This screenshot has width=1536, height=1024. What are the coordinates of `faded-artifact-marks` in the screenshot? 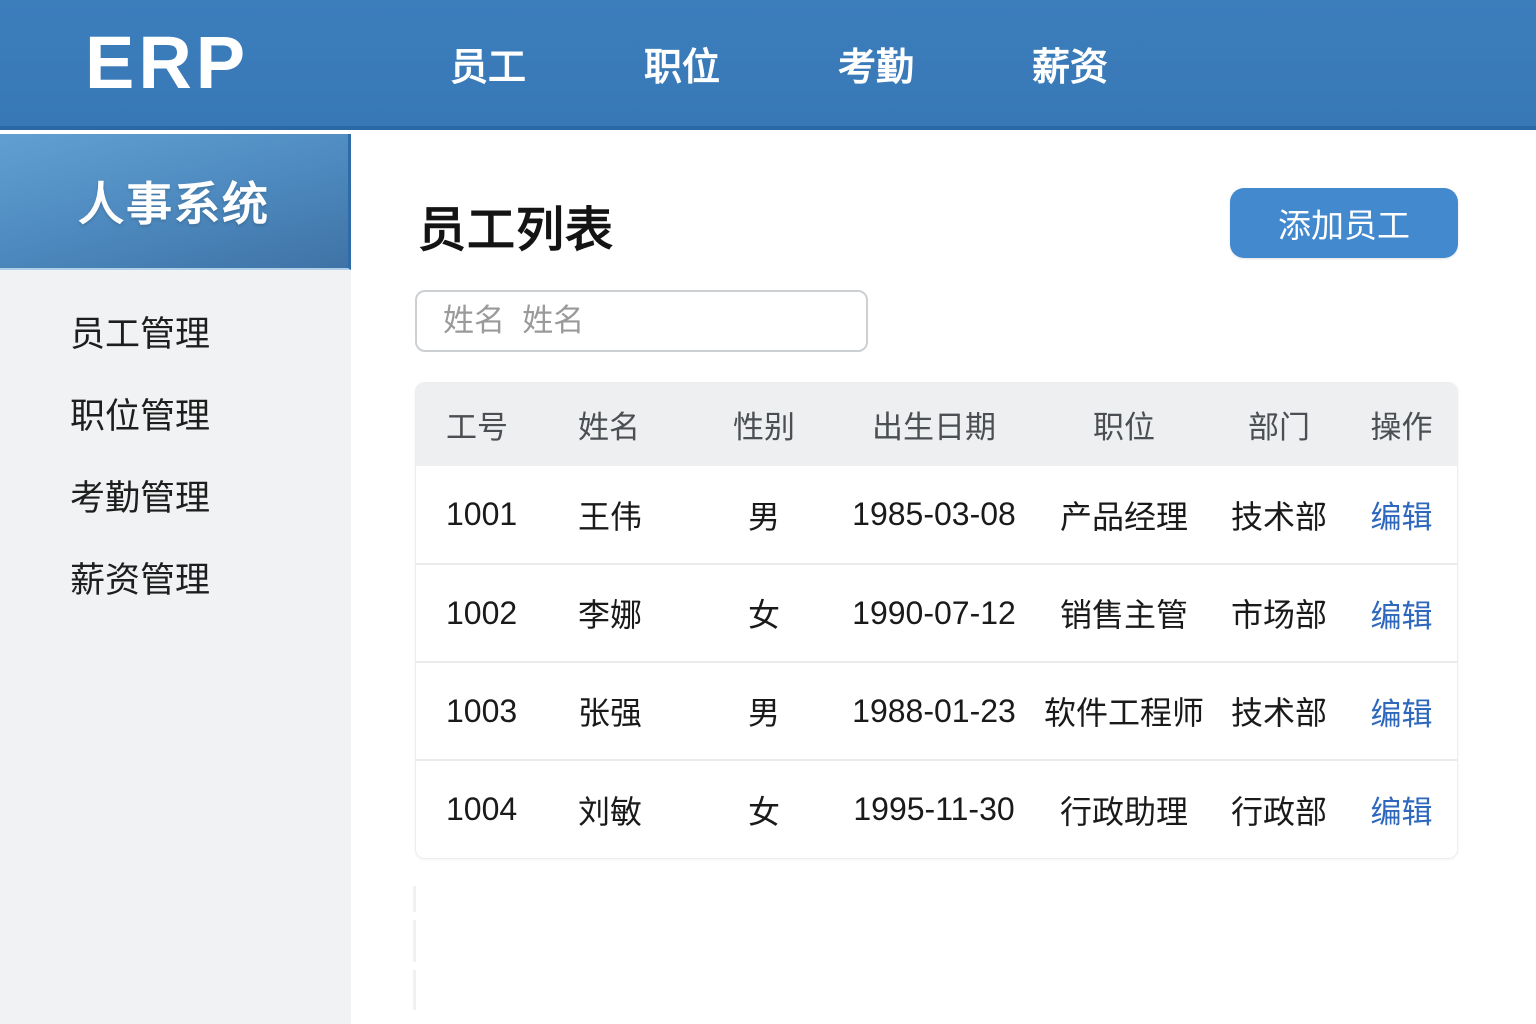 It's located at (415, 952).